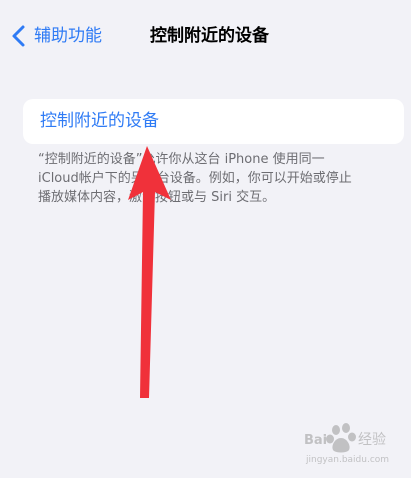 The image size is (411, 478). I want to click on baidu-watermark-logo: Bai 经验 jingyan.baidu.com, so click(346, 444).